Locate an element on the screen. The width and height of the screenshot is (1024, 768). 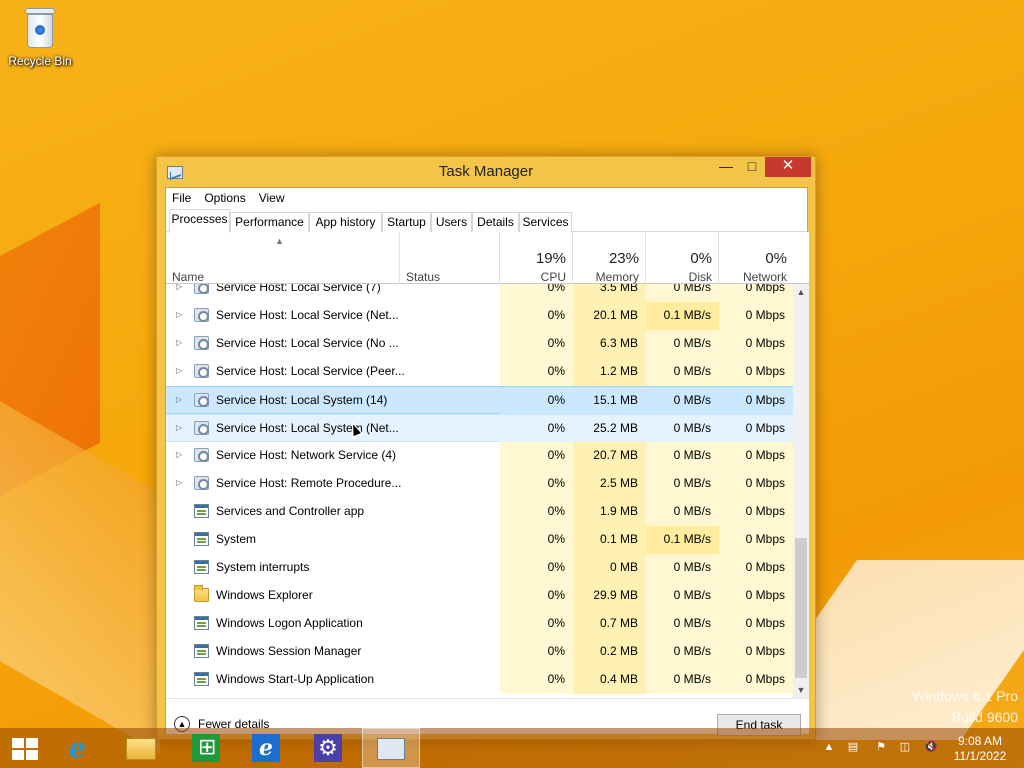
taskbar-settings: ⚙ is located at coordinates (329, 748).